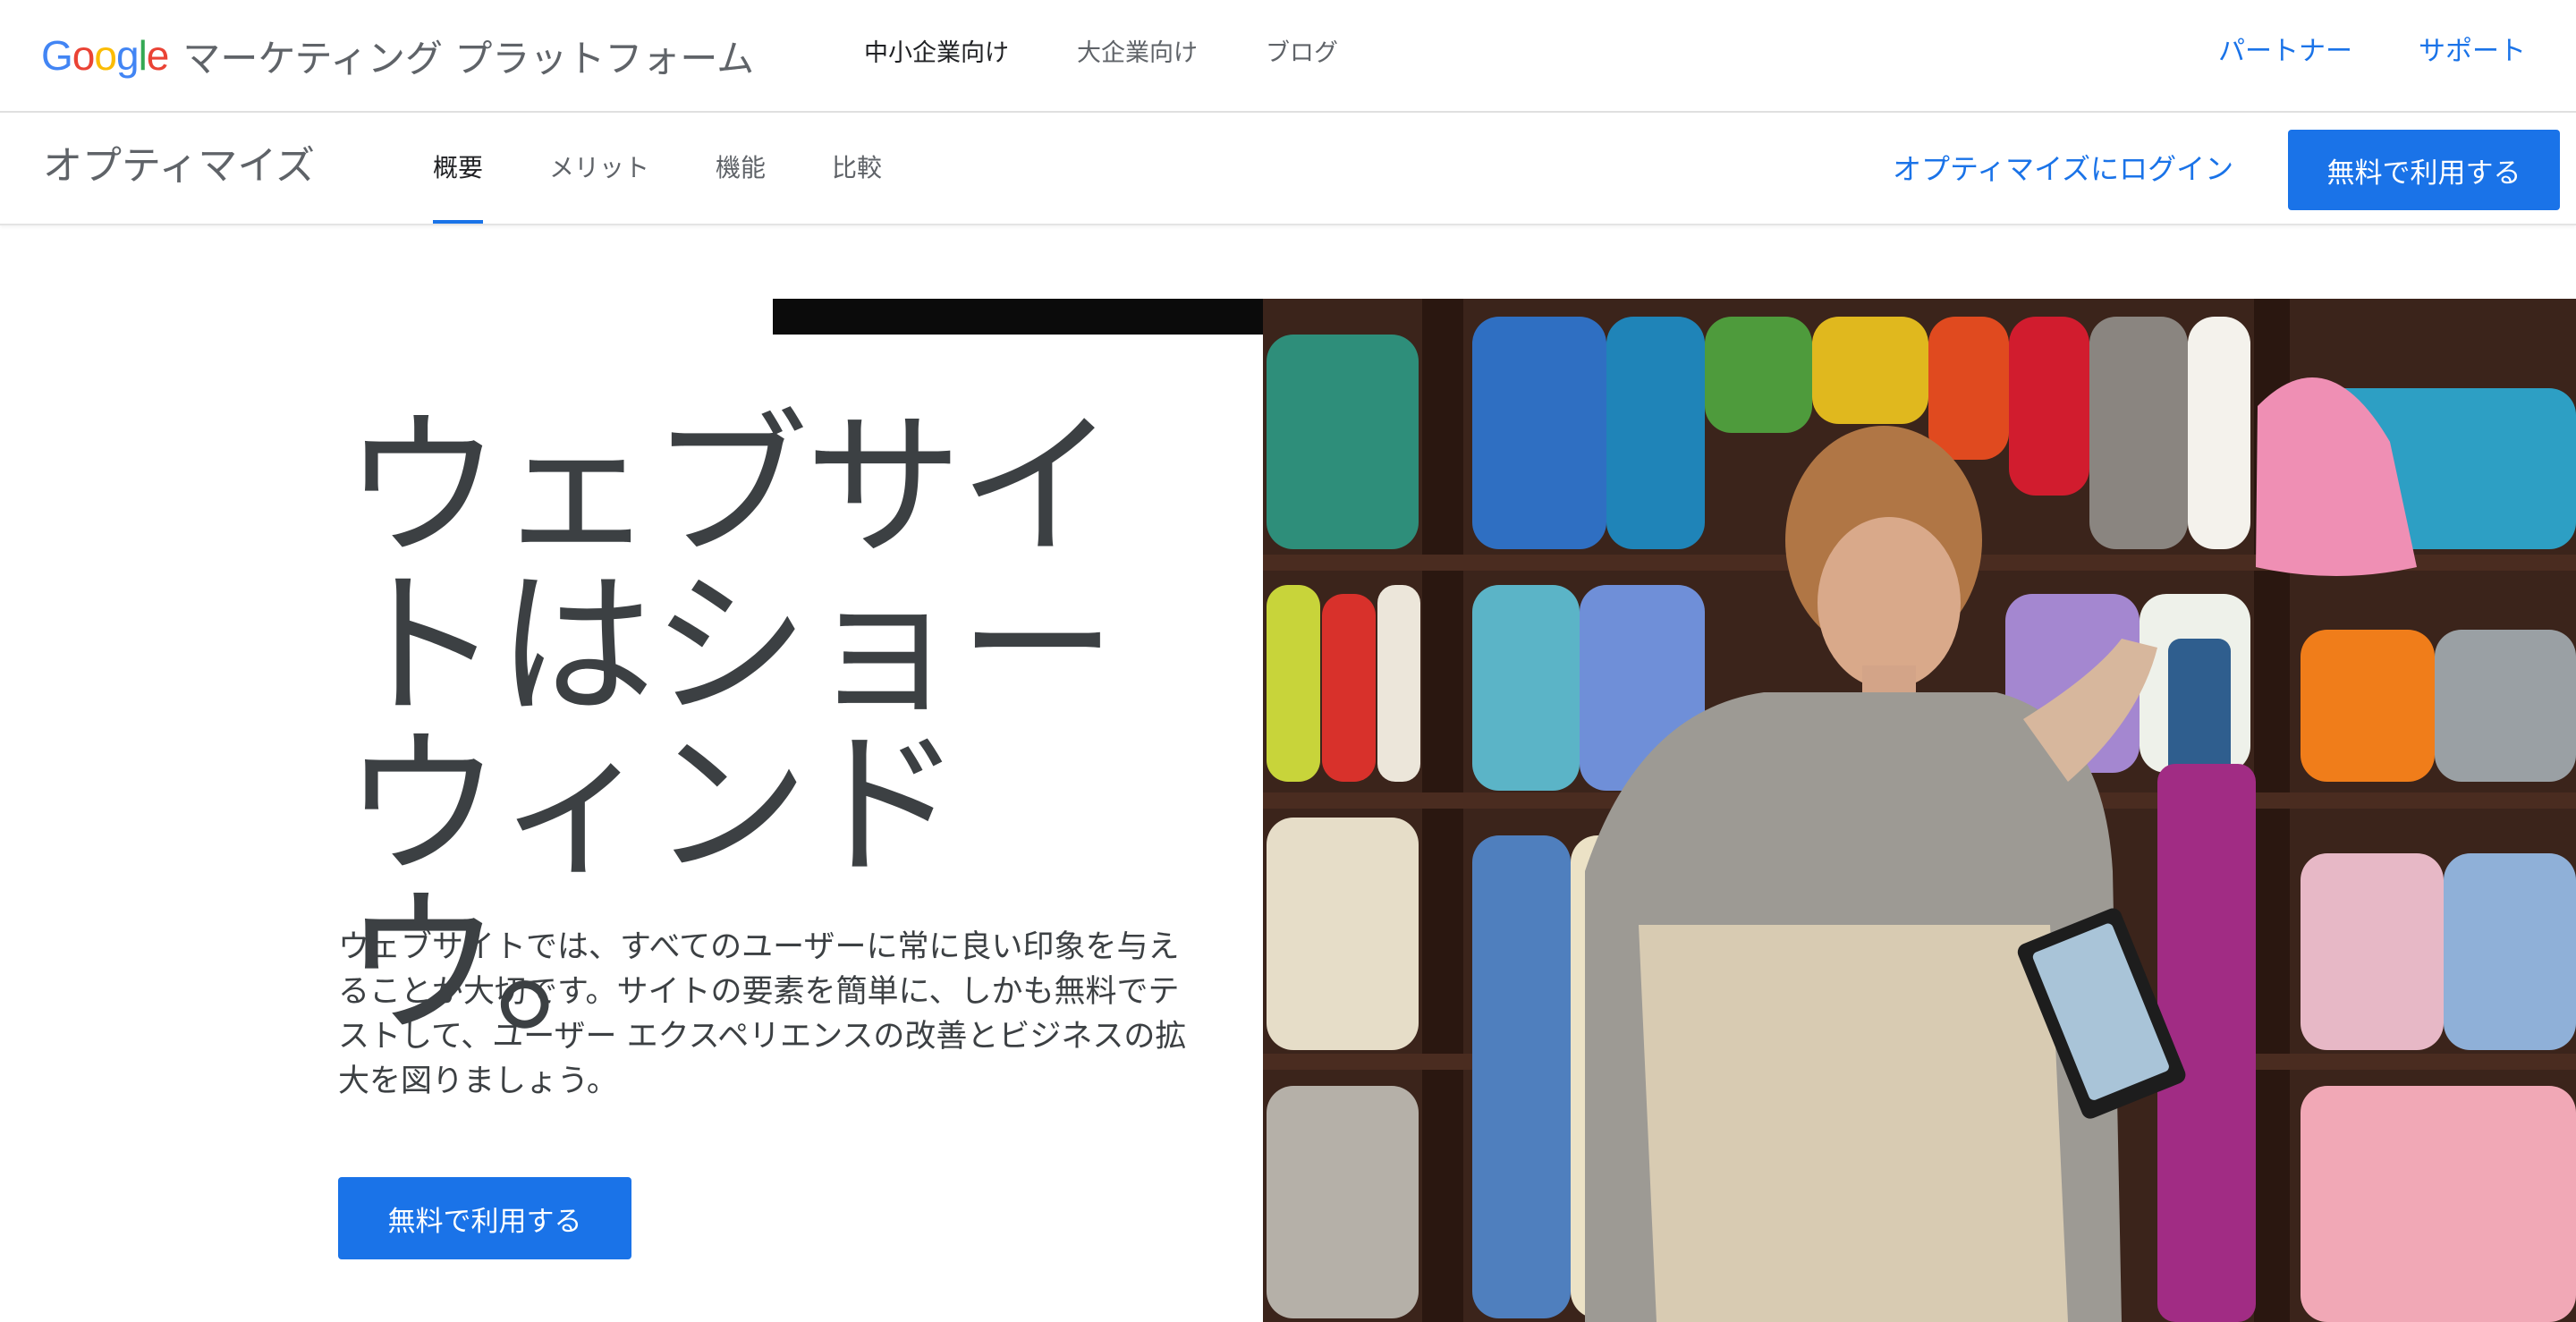 Image resolution: width=2576 pixels, height=1322 pixels. Describe the element at coordinates (599, 169) in the screenshot. I see `tab-benefits: メリット` at that location.